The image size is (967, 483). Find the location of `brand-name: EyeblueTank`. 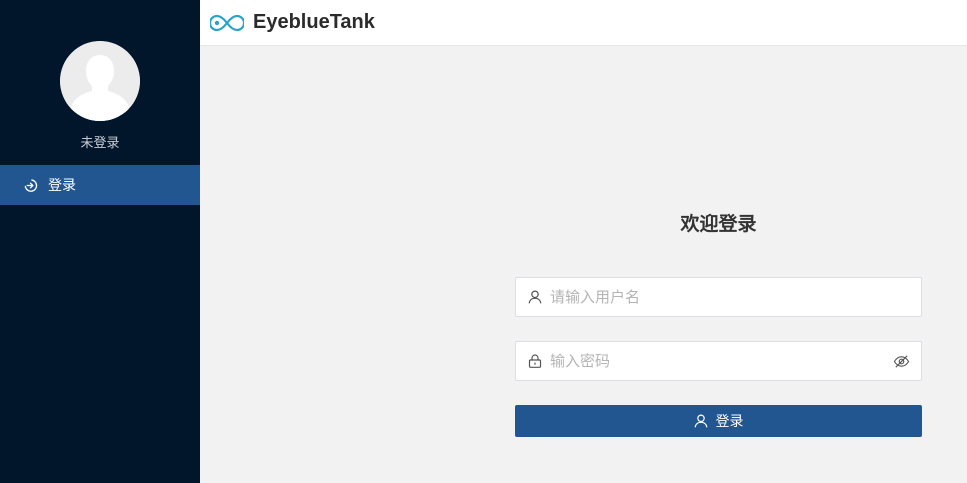

brand-name: EyeblueTank is located at coordinates (314, 22).